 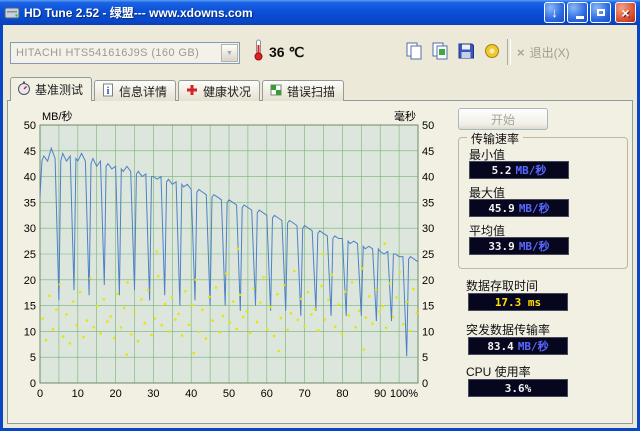 What do you see at coordinates (143, 91) in the screenshot?
I see `tab-label: 信息详情` at bounding box center [143, 91].